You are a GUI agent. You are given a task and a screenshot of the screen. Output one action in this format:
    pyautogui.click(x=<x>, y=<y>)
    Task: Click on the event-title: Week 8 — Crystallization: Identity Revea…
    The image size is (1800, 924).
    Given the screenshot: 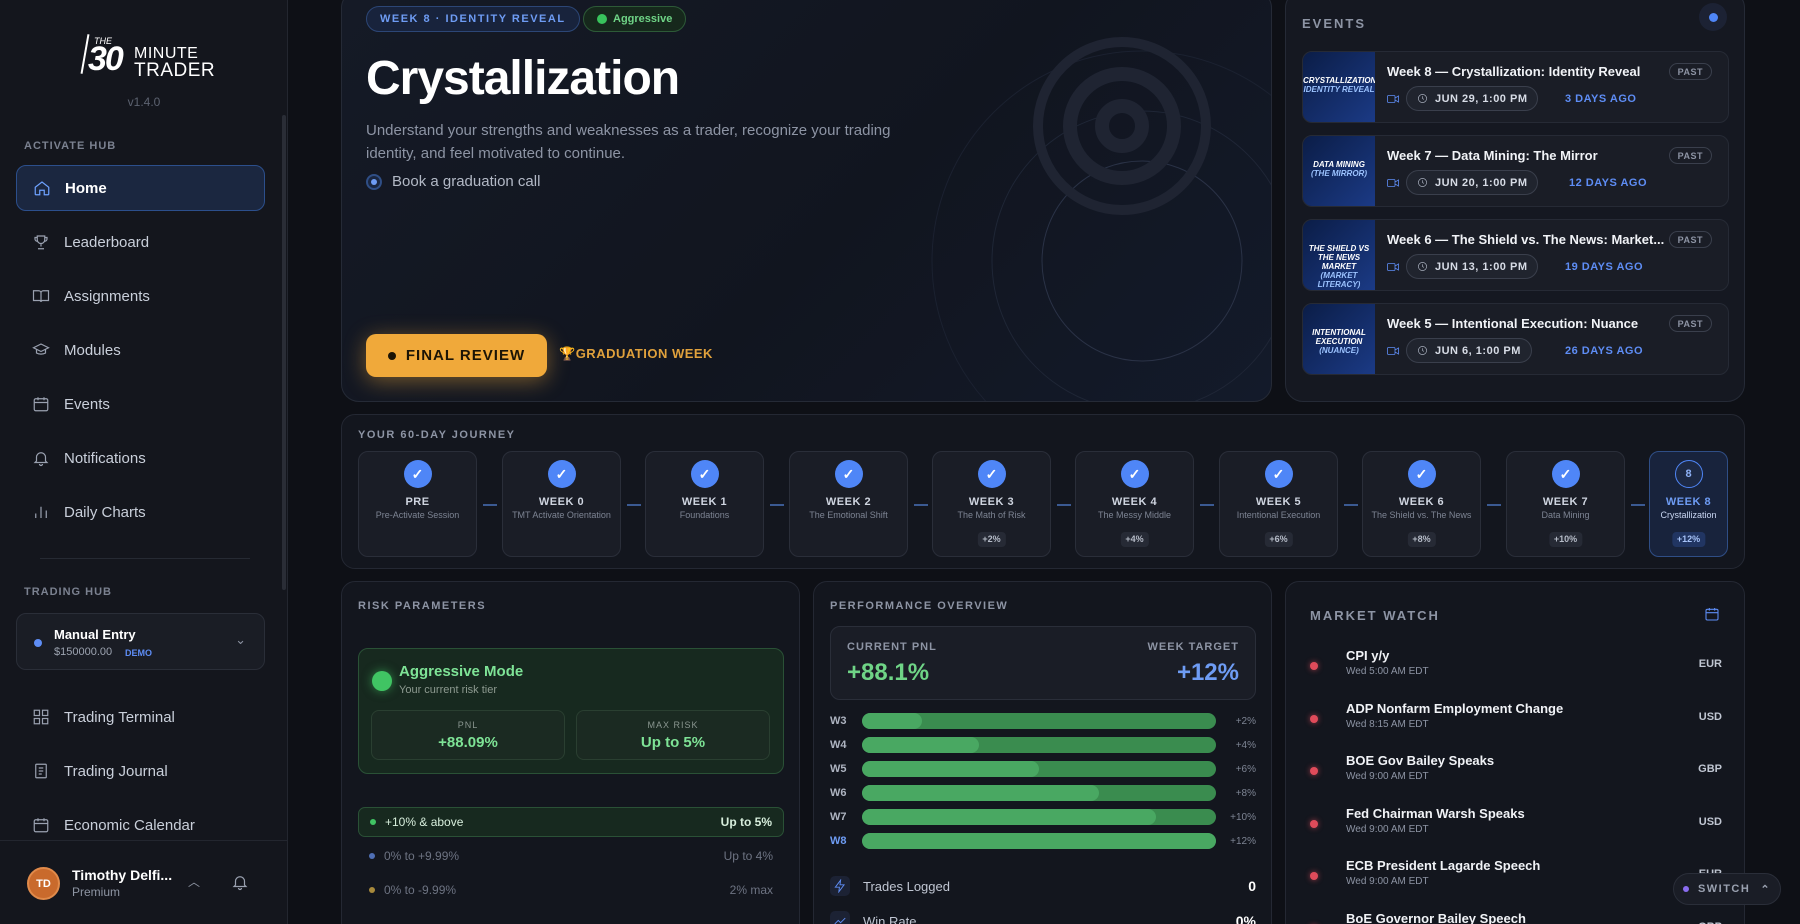 What is the action you would take?
    pyautogui.click(x=1514, y=71)
    